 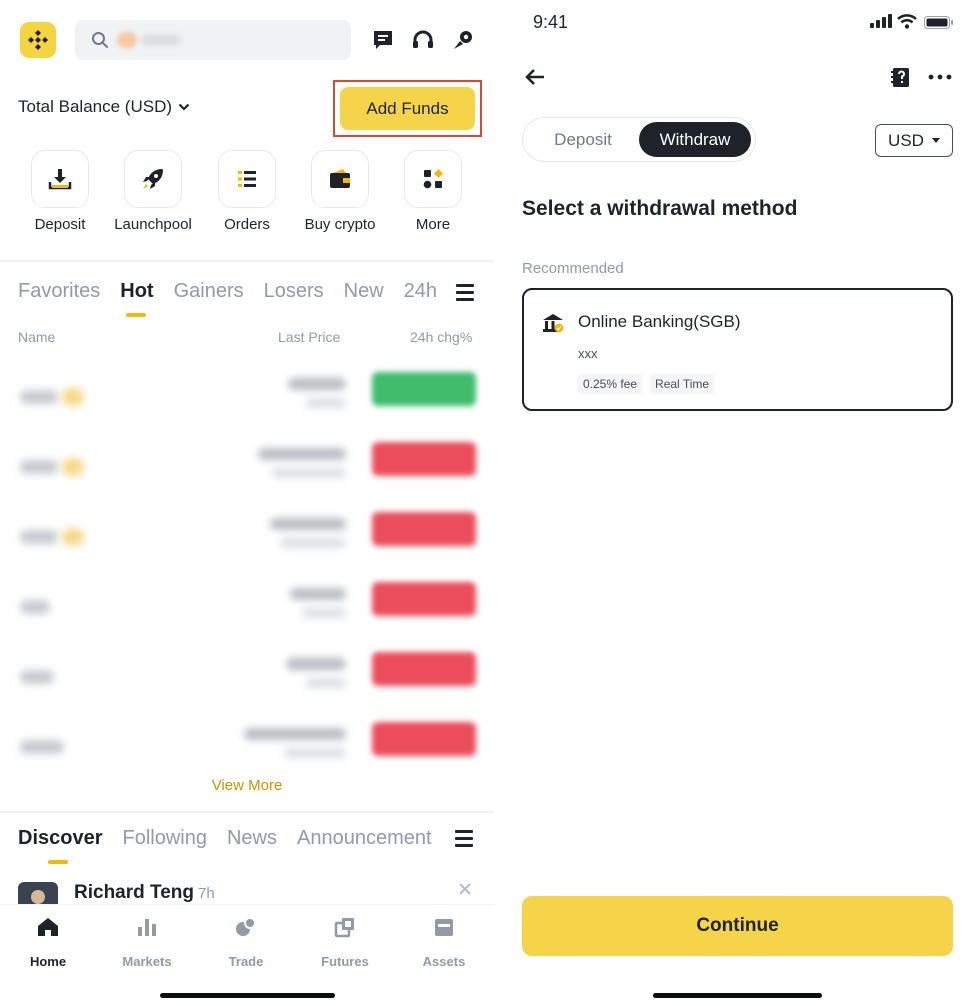 What do you see at coordinates (344, 928) in the screenshot?
I see `futures-icon` at bounding box center [344, 928].